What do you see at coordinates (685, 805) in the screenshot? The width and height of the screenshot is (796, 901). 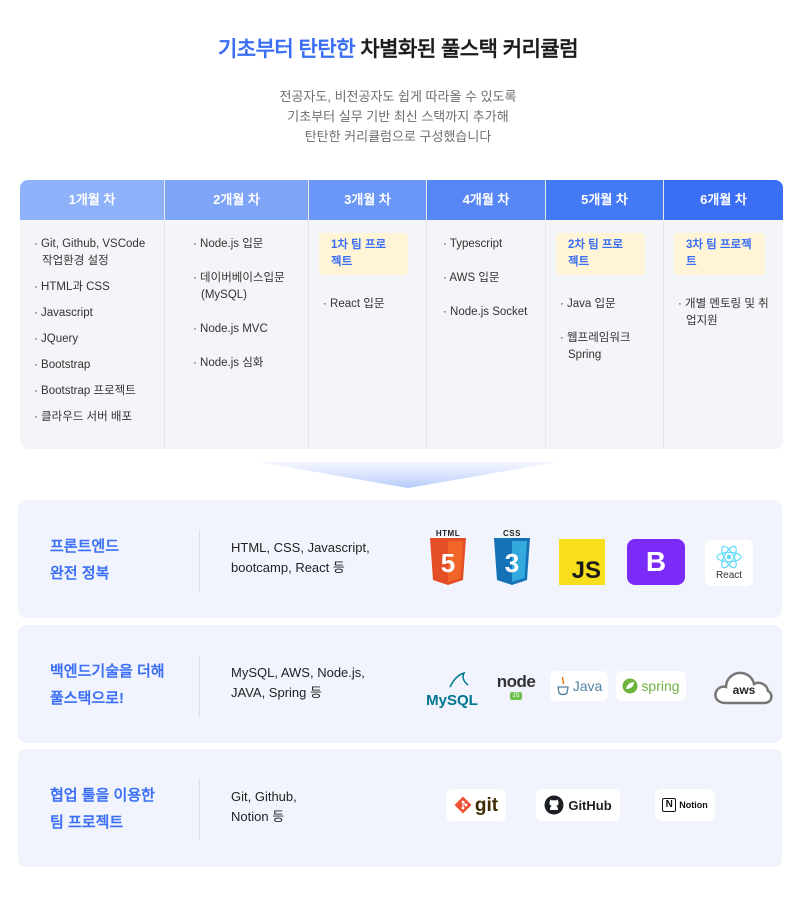 I see `notion-logo: N Notion` at bounding box center [685, 805].